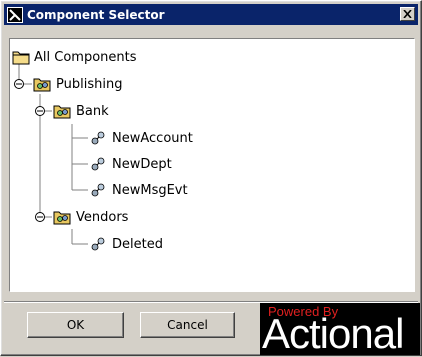 This screenshot has width=422, height=357. Describe the element at coordinates (187, 325) in the screenshot. I see `cancel-button: Cancel` at that location.